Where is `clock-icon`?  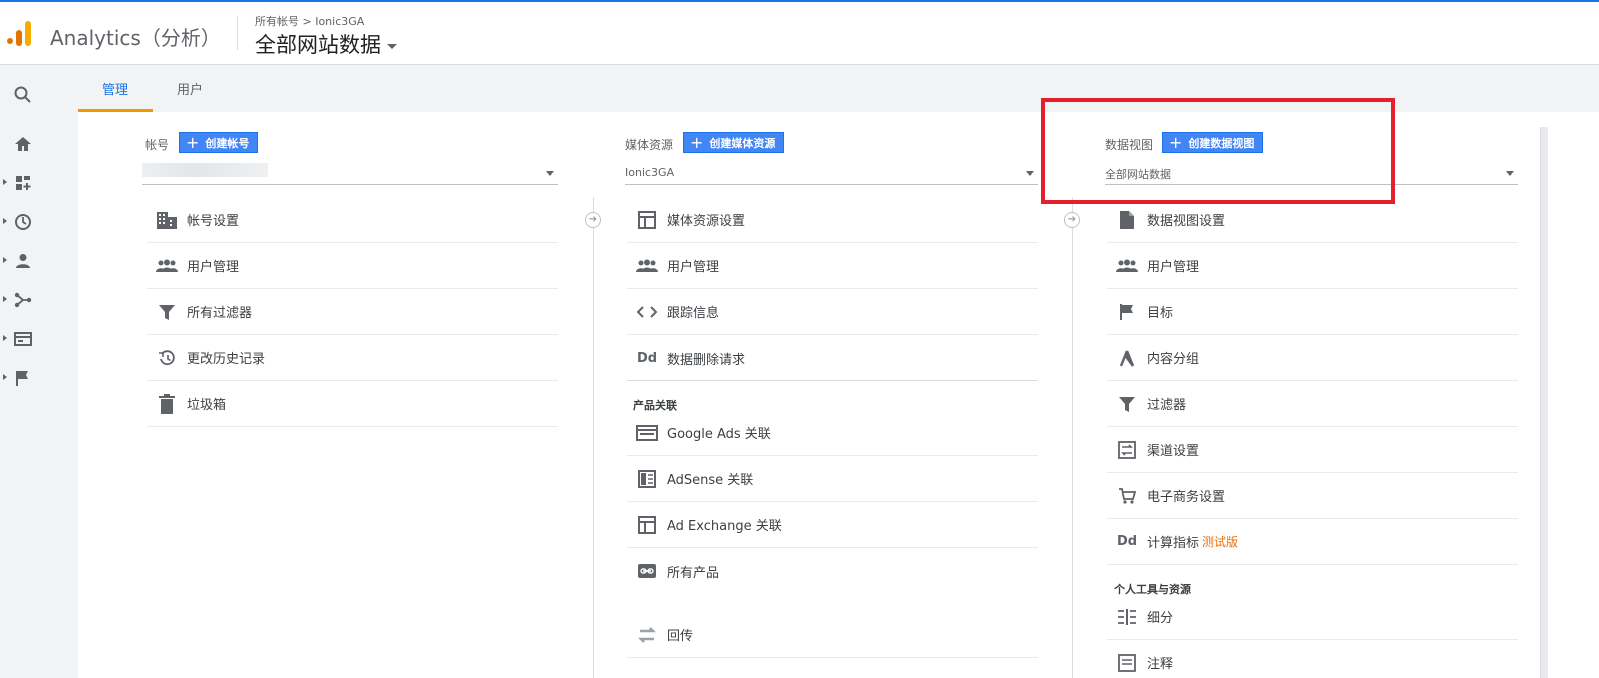 clock-icon is located at coordinates (23, 222).